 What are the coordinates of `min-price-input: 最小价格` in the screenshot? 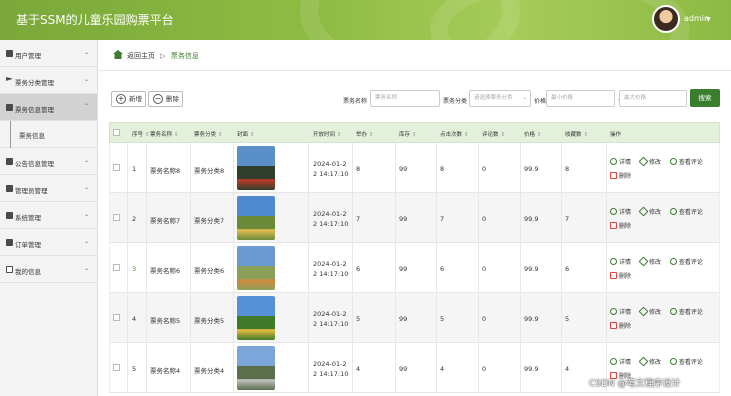 It's located at (580, 98).